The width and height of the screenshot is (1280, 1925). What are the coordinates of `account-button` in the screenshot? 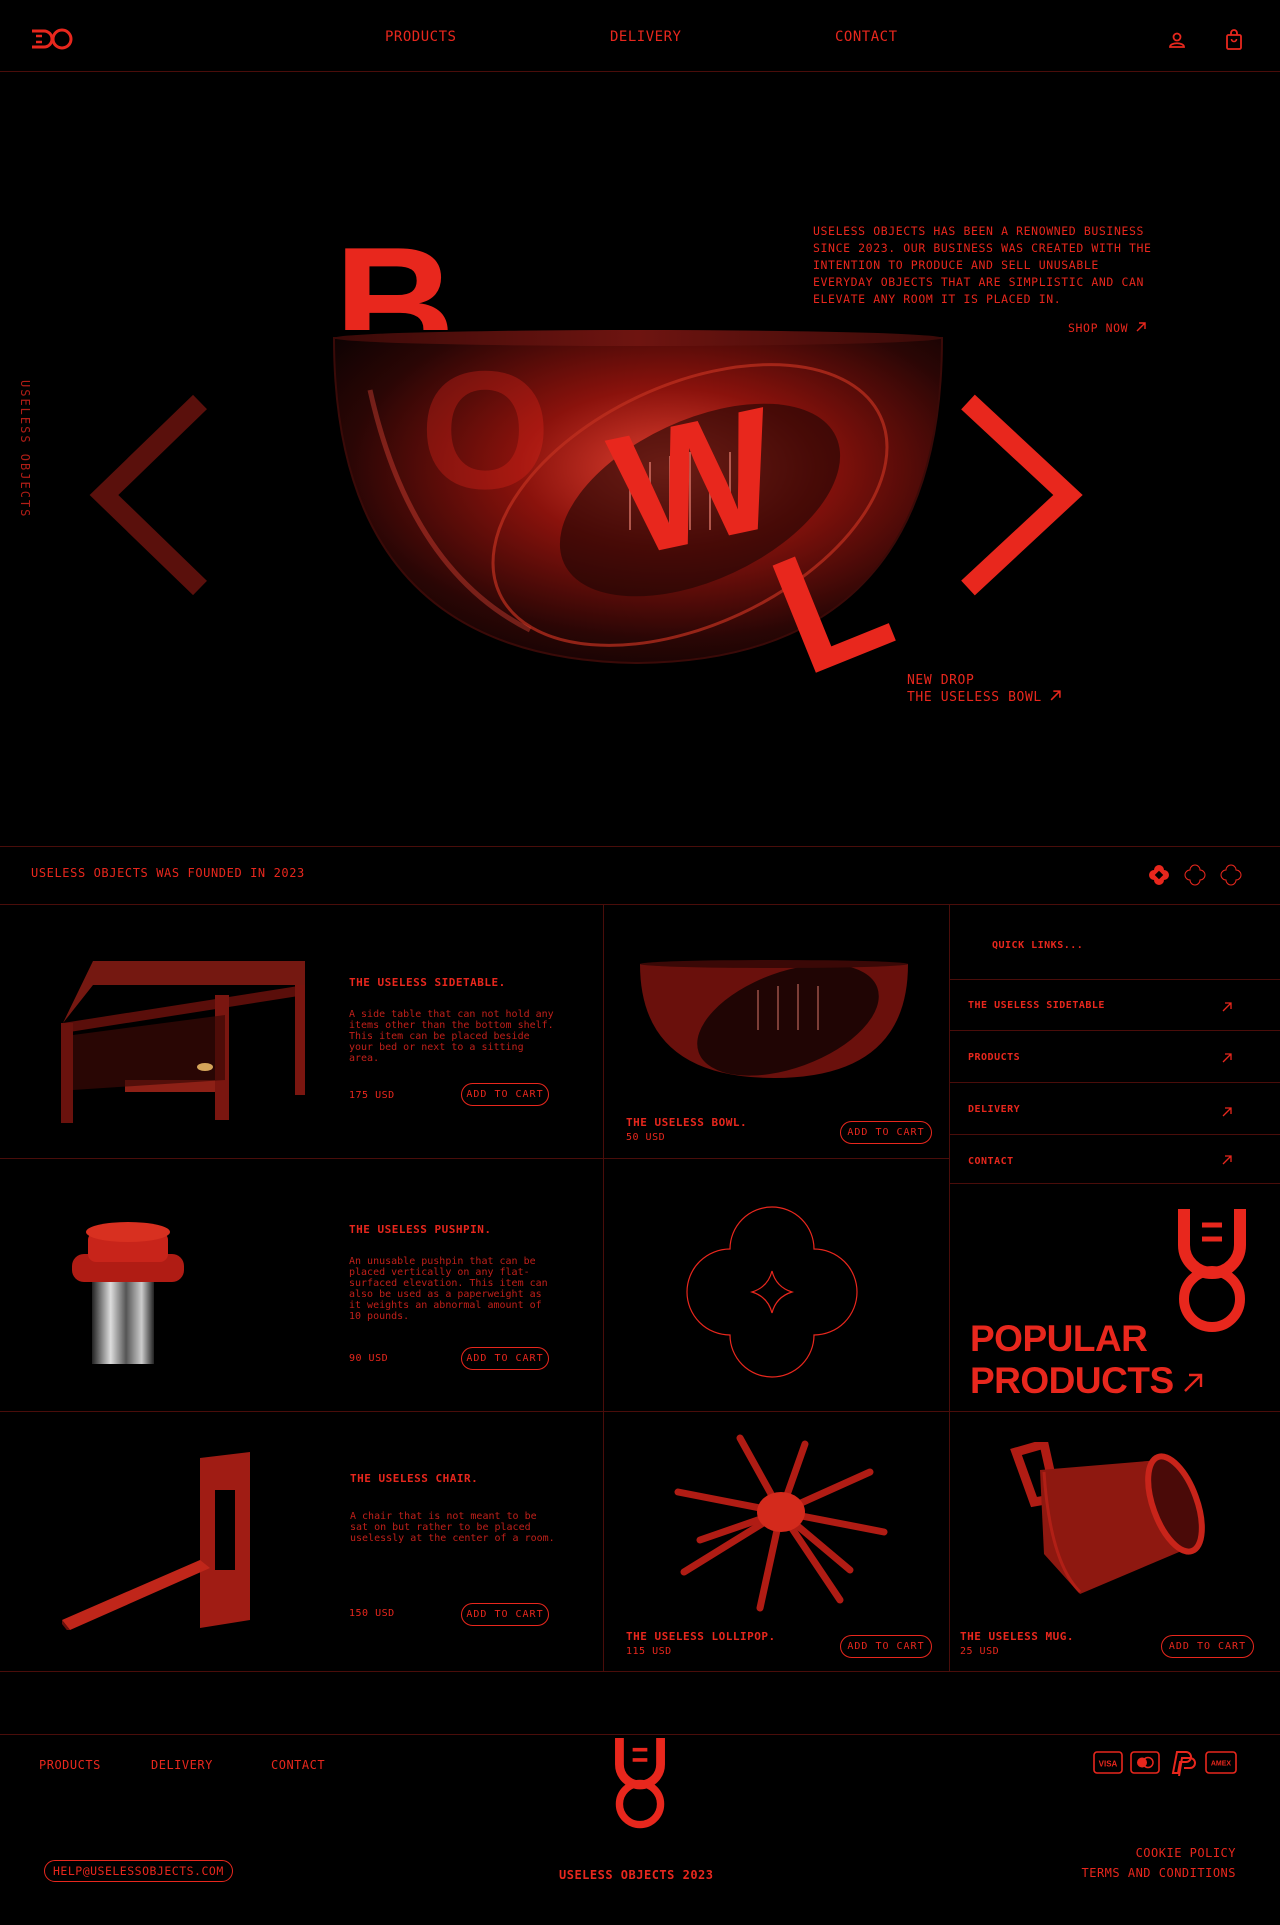 It's located at (1177, 40).